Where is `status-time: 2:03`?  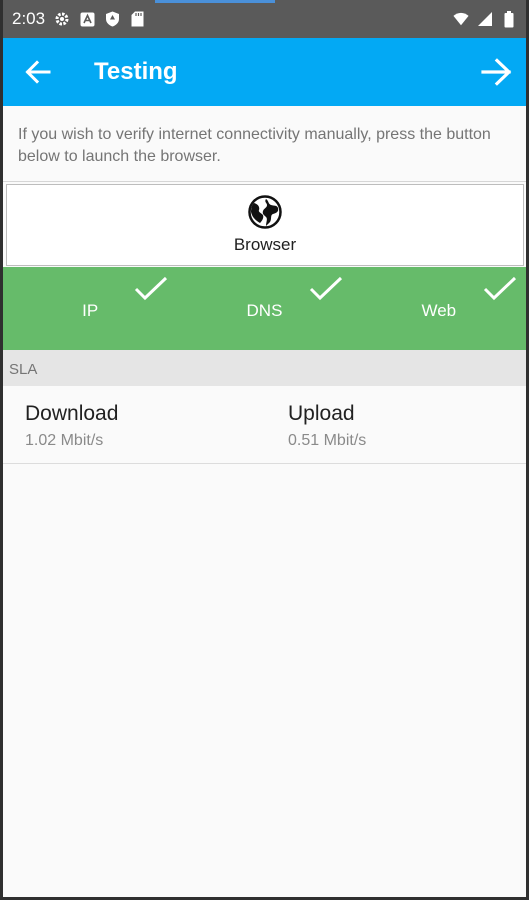
status-time: 2:03 is located at coordinates (29, 18).